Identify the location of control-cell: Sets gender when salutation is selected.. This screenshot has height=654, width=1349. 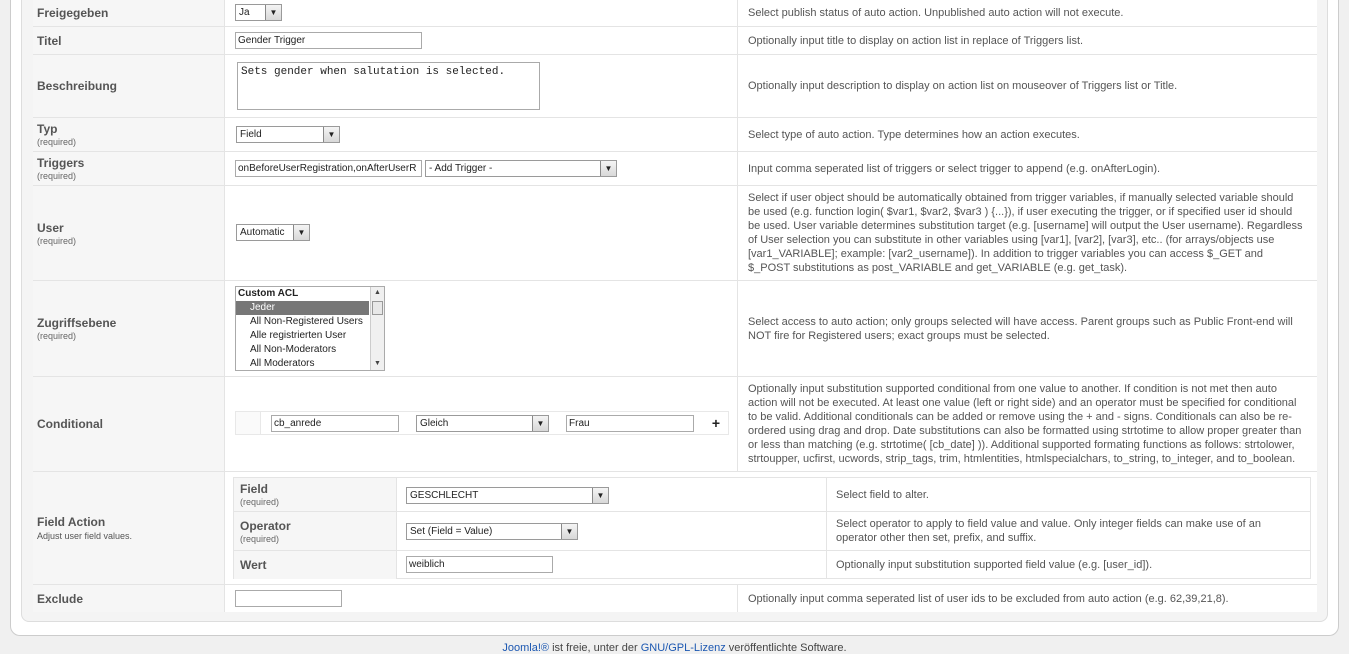
(481, 86).